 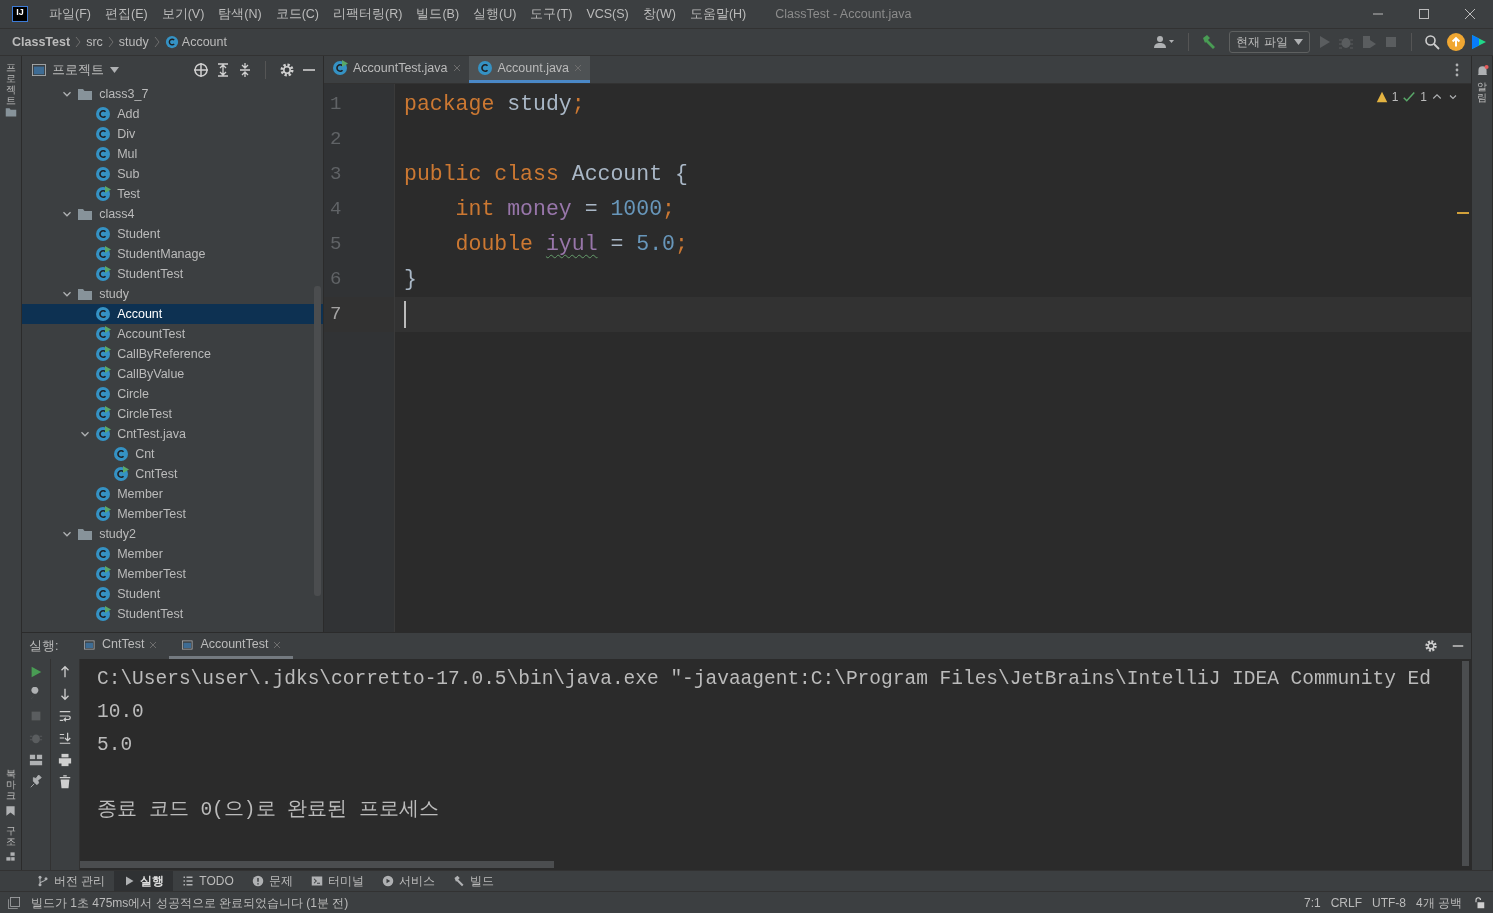 What do you see at coordinates (65, 782) in the screenshot?
I see `trash-icon` at bounding box center [65, 782].